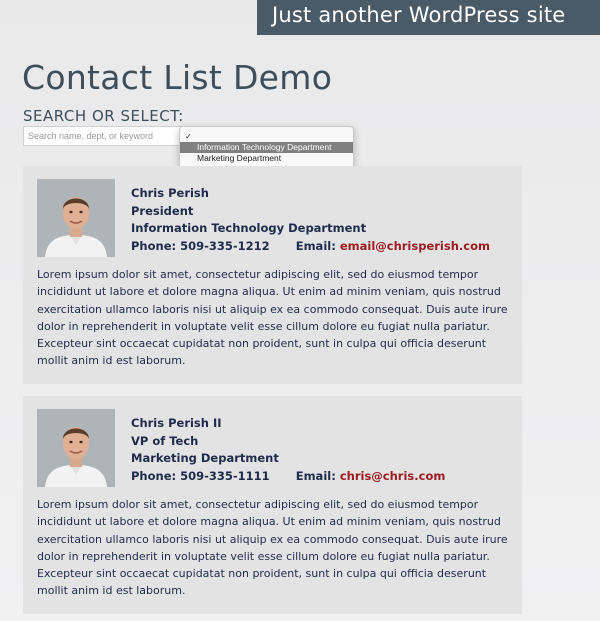 This screenshot has width=600, height=621. What do you see at coordinates (103, 136) in the screenshot?
I see `search-input` at bounding box center [103, 136].